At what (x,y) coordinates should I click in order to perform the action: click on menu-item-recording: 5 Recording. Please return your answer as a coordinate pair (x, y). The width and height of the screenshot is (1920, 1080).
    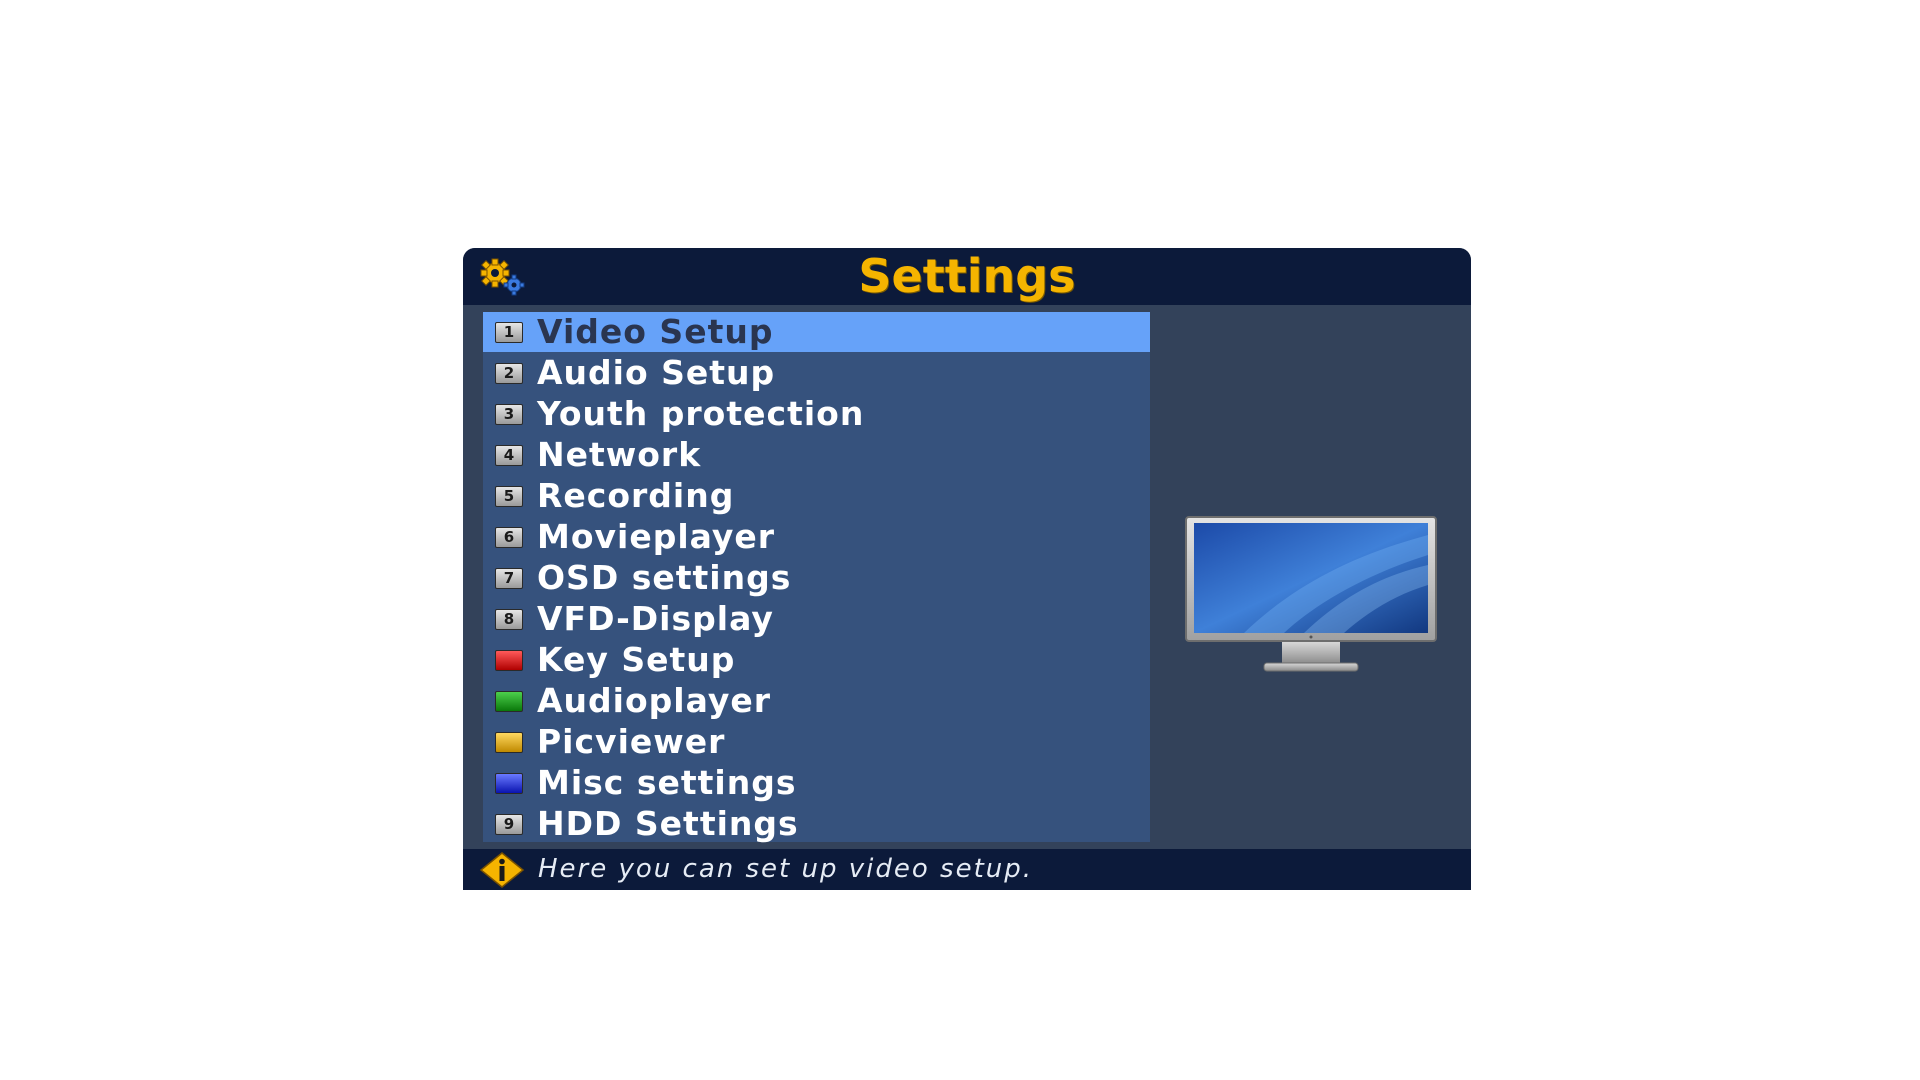
    Looking at the image, I should click on (816, 496).